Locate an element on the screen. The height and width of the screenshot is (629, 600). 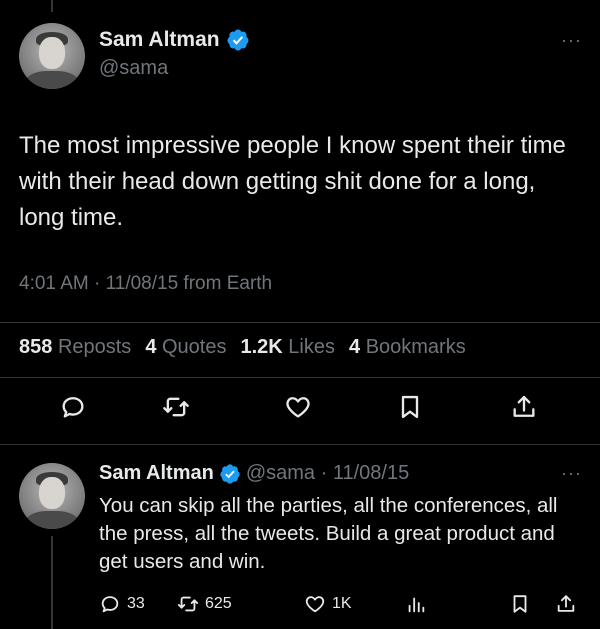
author-name-row: Sam Altman is located at coordinates (174, 40).